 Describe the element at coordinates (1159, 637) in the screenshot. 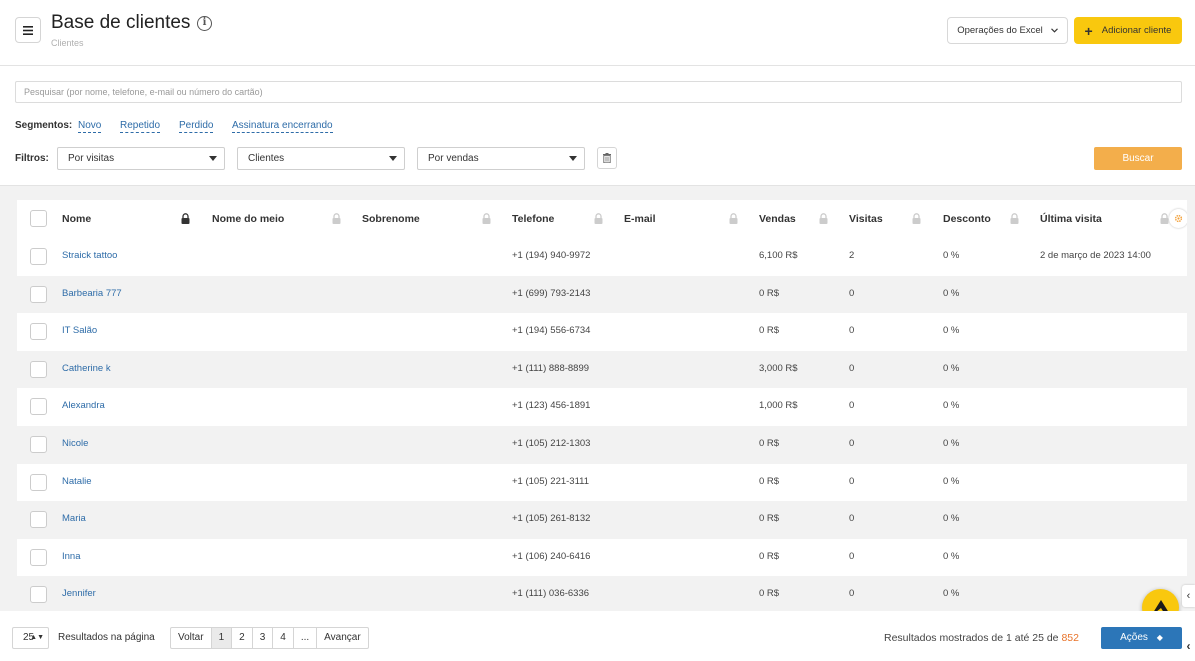

I see `up-down-icon: ◆` at that location.